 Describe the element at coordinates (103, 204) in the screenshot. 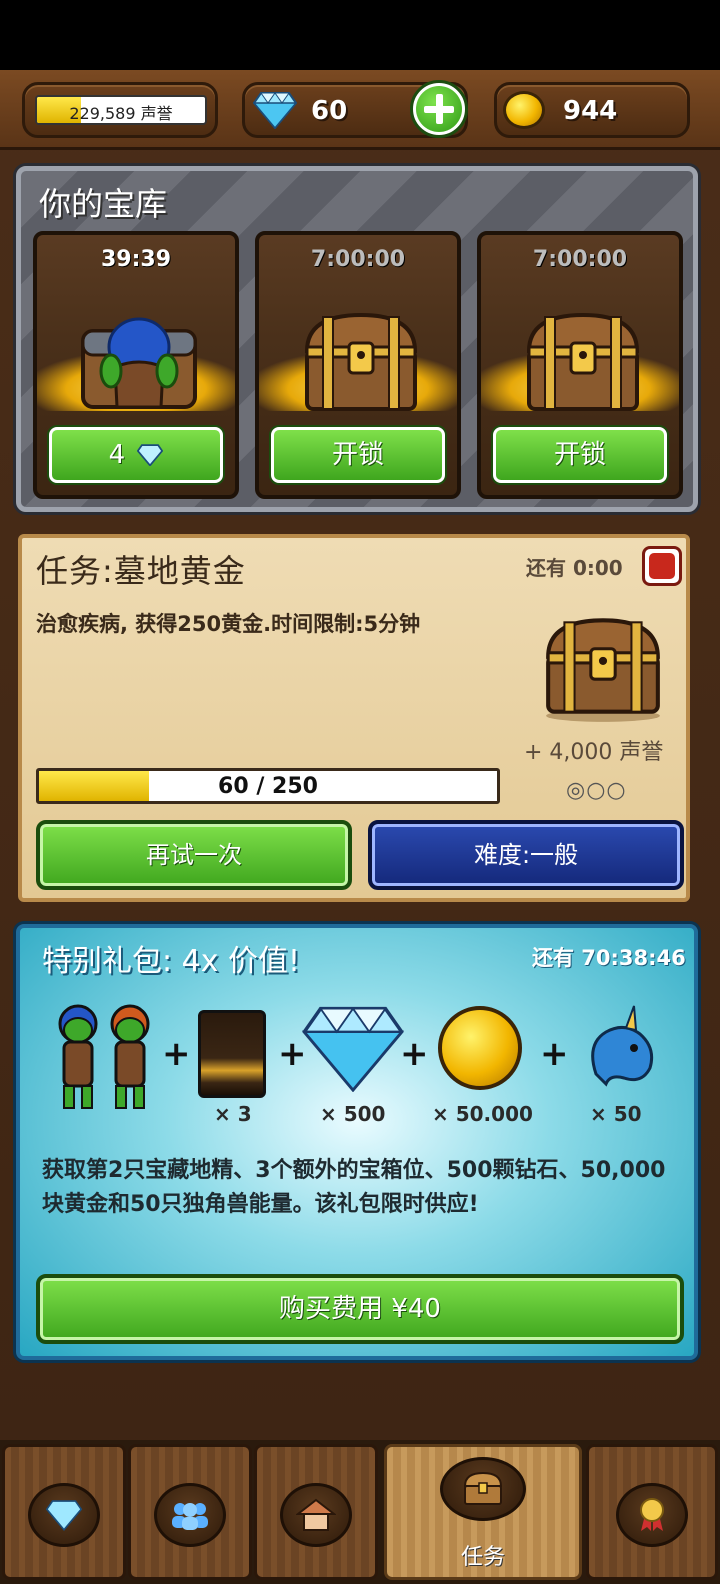

I see `vault-title: 你的宝库` at that location.